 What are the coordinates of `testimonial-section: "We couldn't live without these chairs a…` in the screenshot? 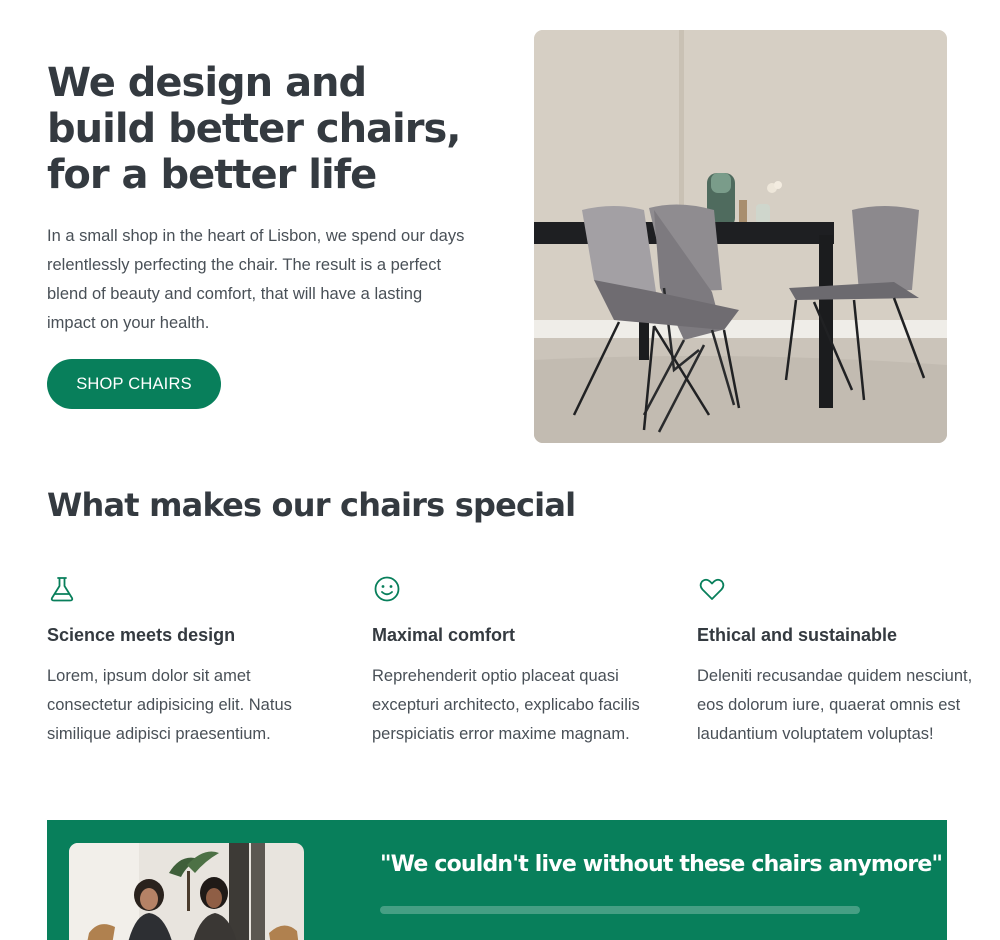 It's located at (497, 880).